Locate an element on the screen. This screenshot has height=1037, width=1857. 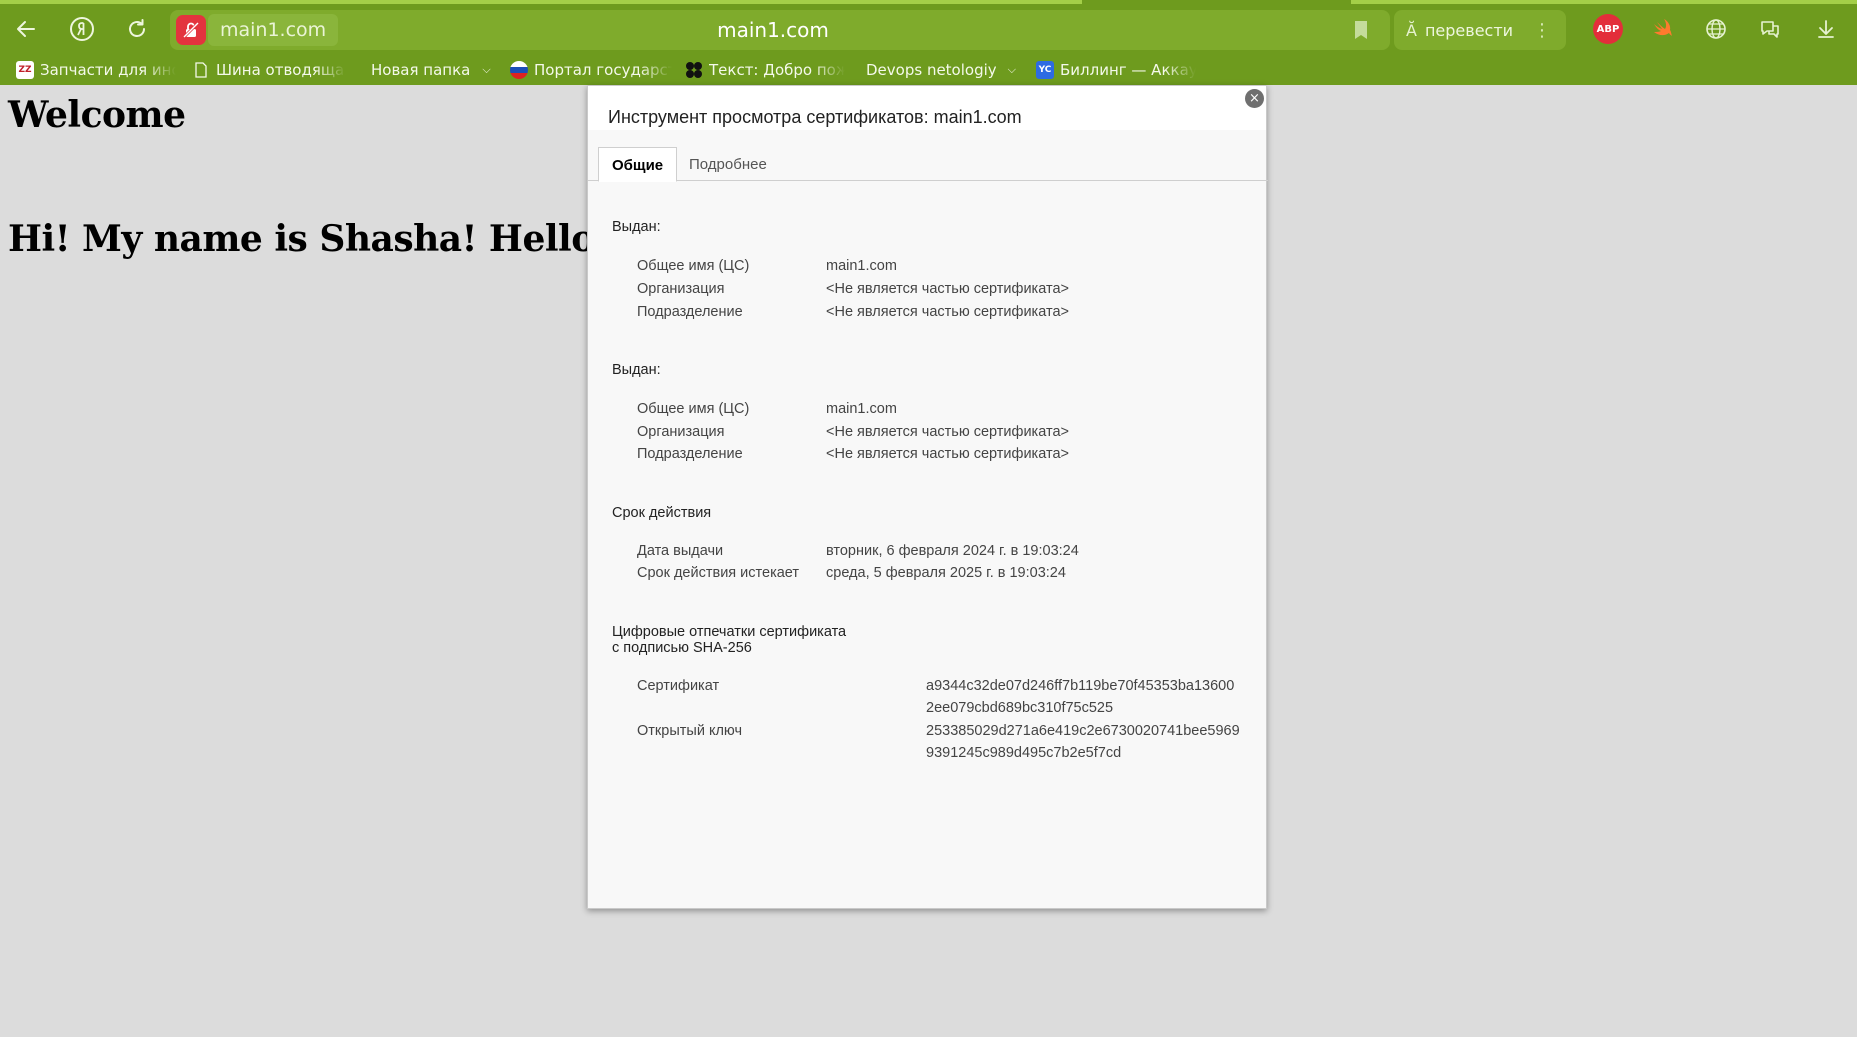
expiry-date-value: среда, 5 февраля 2025 г. в 19:03:24 is located at coordinates (946, 573).